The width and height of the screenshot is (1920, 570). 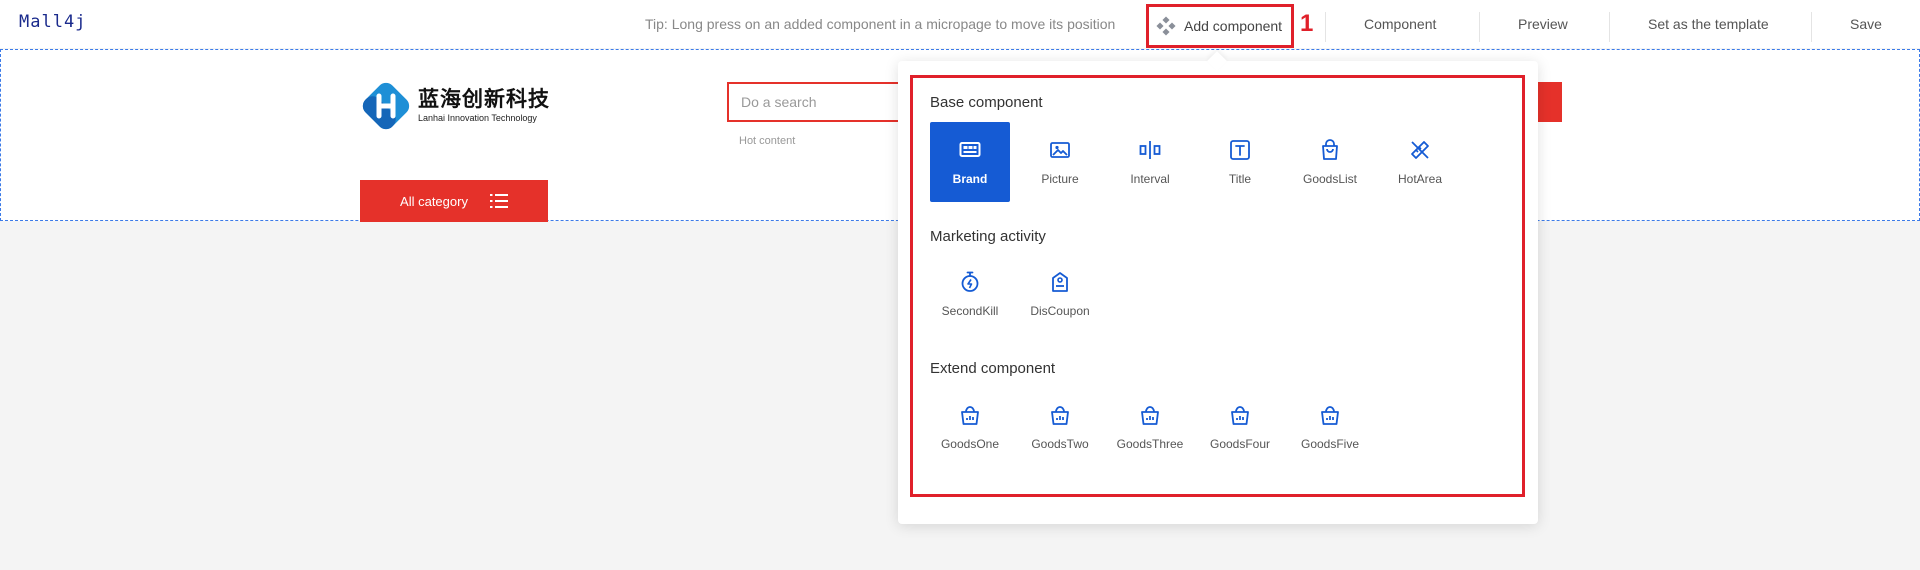 I want to click on brand-mark-icon, so click(x=386, y=106).